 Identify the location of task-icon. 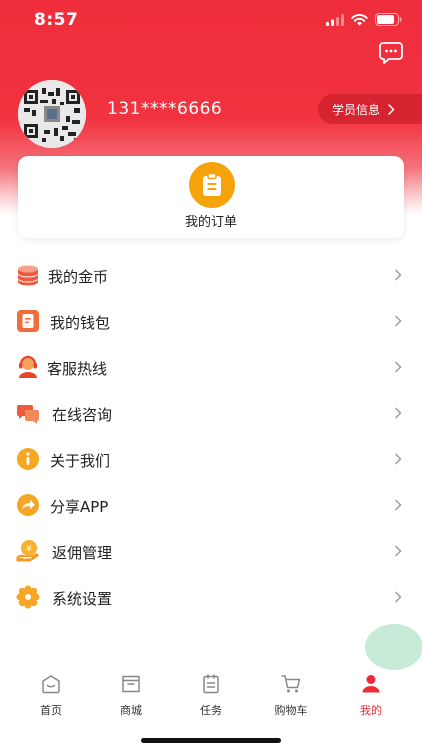
(211, 684).